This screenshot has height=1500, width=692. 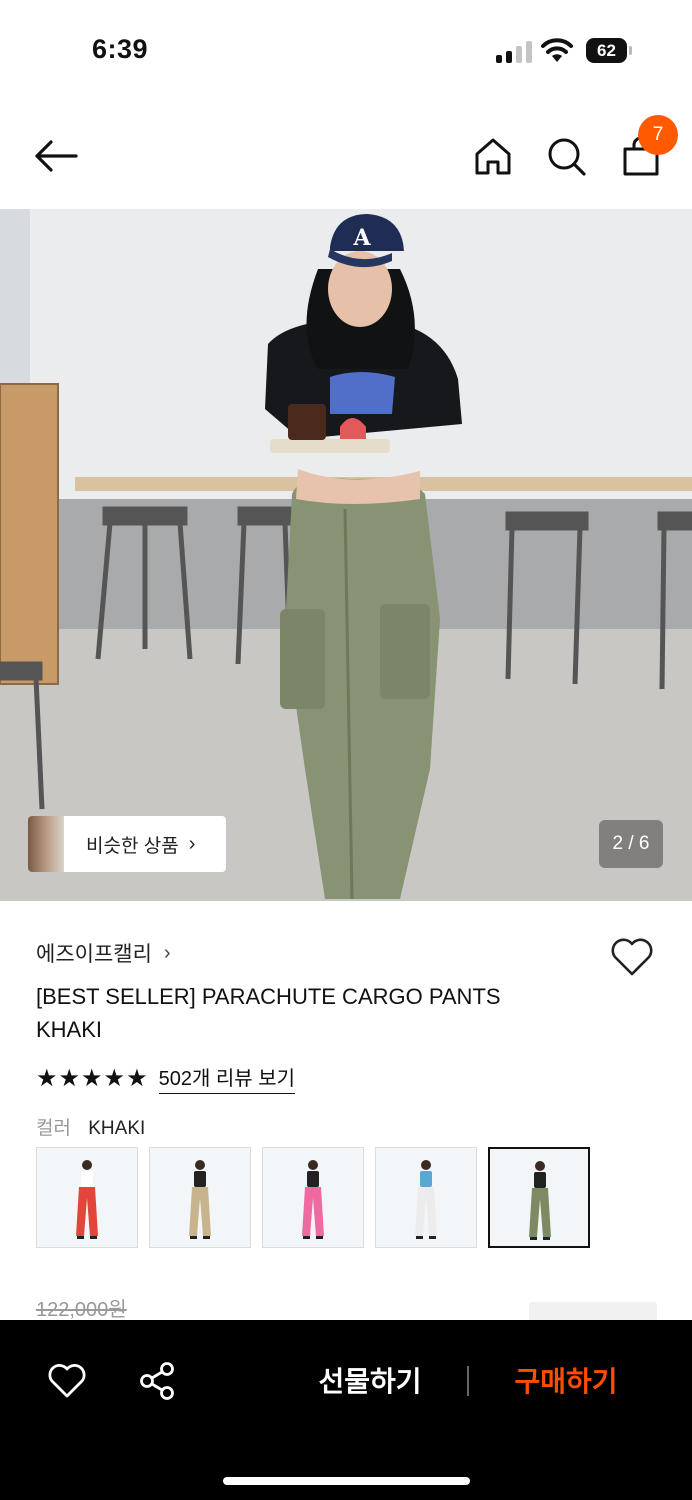 I want to click on color-swatch-red, so click(x=87, y=1197).